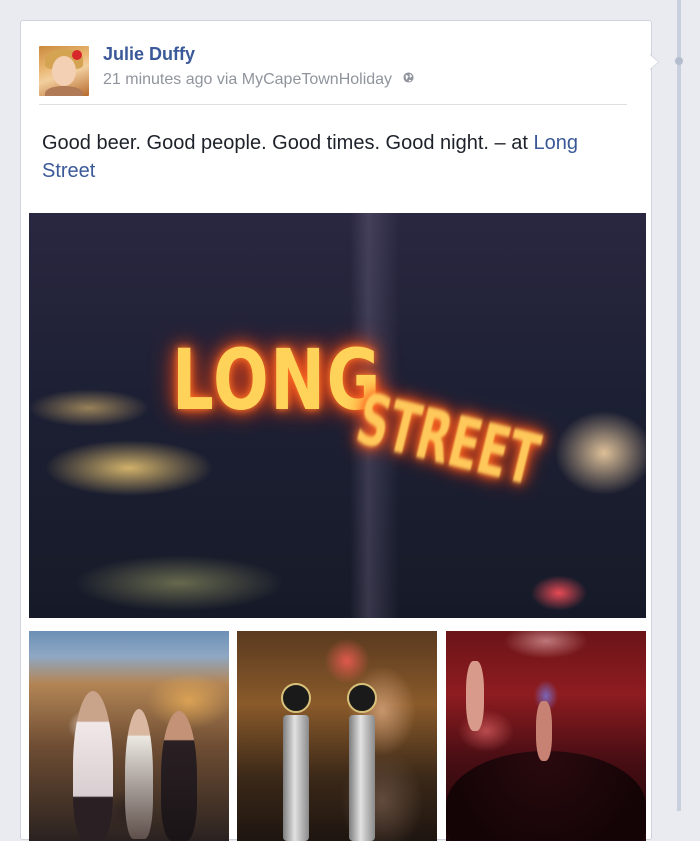 The image size is (700, 841). What do you see at coordinates (77, 55) in the screenshot?
I see `avatar-flower` at bounding box center [77, 55].